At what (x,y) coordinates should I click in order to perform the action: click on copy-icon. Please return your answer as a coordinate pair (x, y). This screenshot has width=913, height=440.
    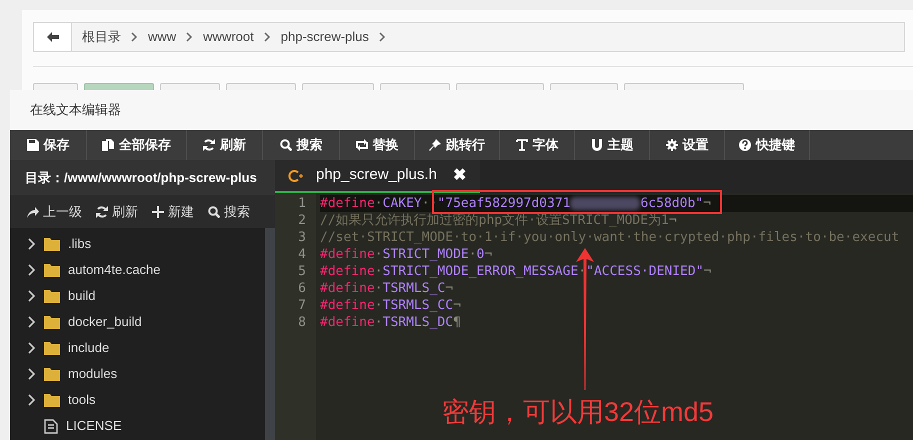
    Looking at the image, I should click on (108, 145).